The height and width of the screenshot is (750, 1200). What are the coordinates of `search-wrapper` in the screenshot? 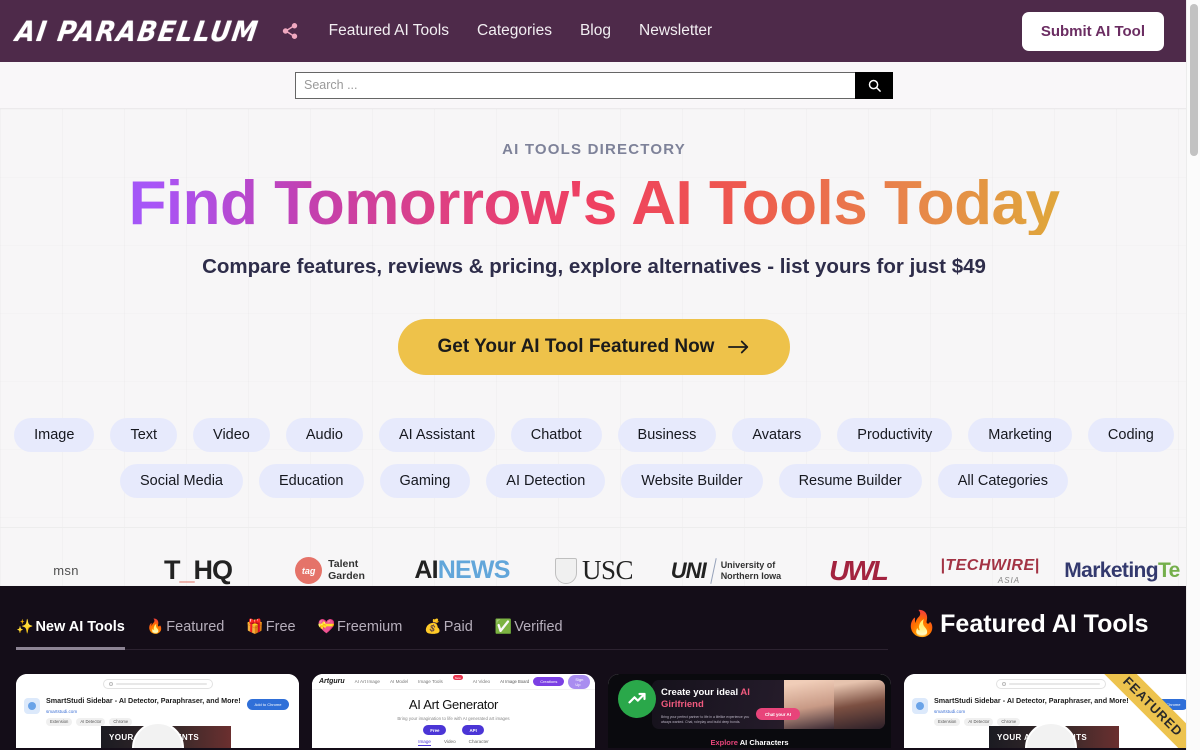 It's located at (594, 85).